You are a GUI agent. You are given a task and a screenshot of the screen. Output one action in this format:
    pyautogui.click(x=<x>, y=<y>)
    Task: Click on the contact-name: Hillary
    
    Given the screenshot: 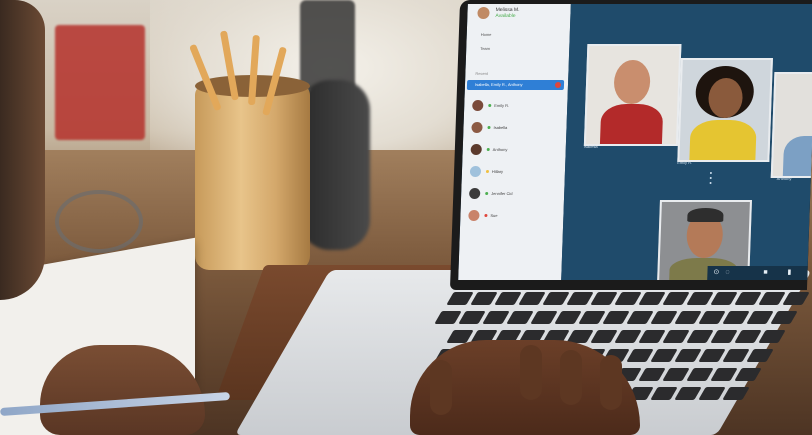 What is the action you would take?
    pyautogui.click(x=497, y=171)
    